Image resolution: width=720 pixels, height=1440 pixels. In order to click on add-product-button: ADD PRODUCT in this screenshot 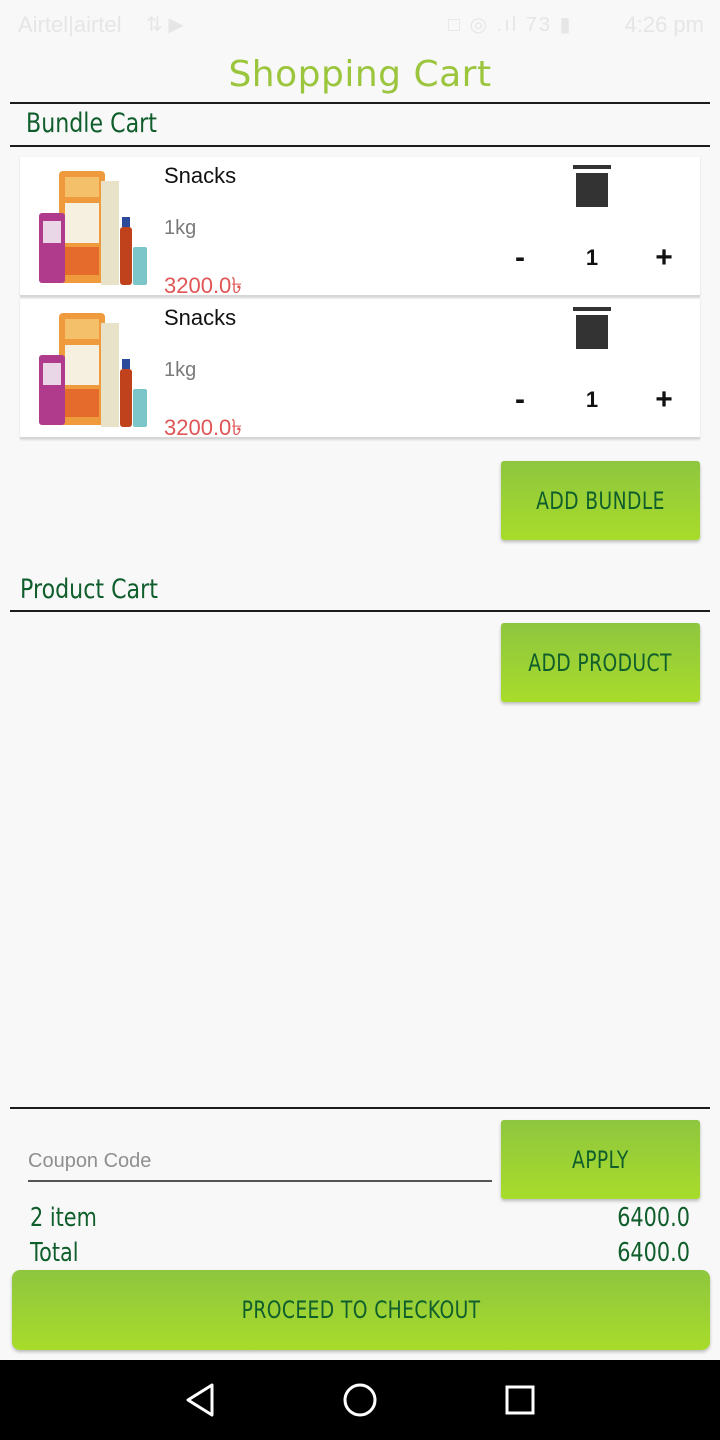, I will do `click(600, 662)`.